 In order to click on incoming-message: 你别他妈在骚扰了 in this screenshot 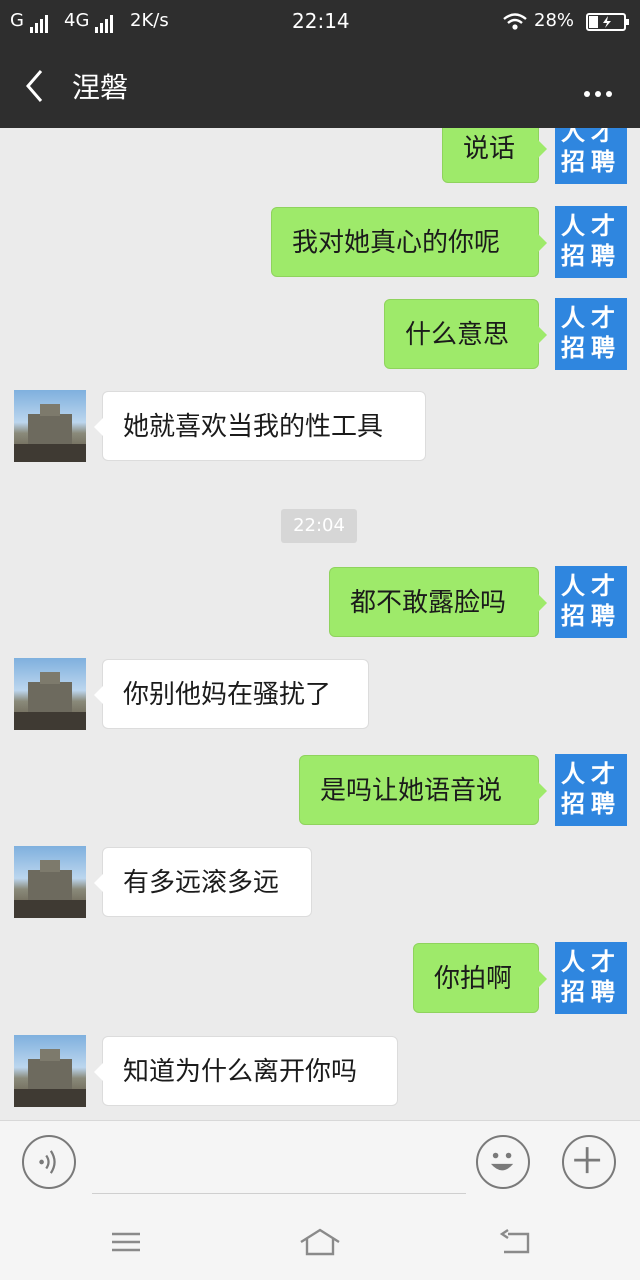, I will do `click(320, 694)`.